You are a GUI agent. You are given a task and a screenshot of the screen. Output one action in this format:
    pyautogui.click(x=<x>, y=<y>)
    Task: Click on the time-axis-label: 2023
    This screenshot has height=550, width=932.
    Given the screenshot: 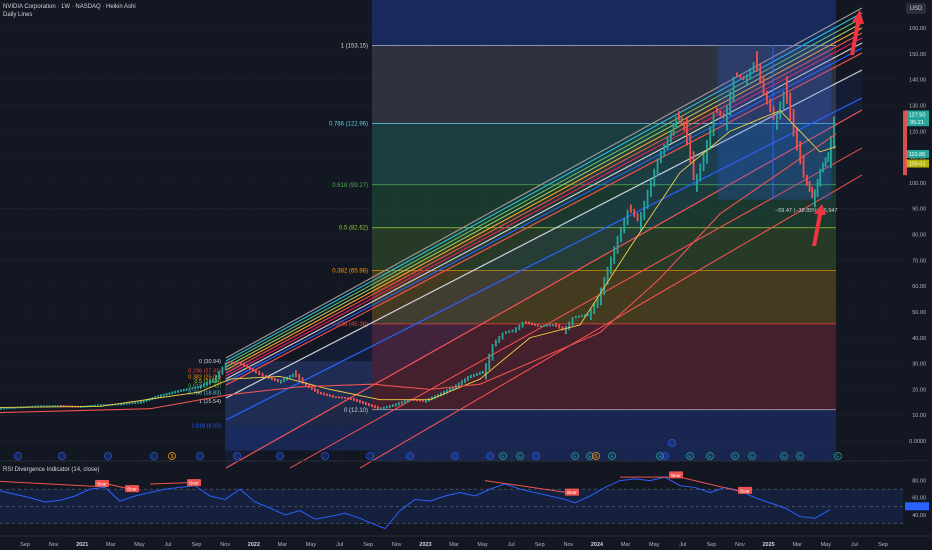 What is the action you would take?
    pyautogui.click(x=425, y=545)
    